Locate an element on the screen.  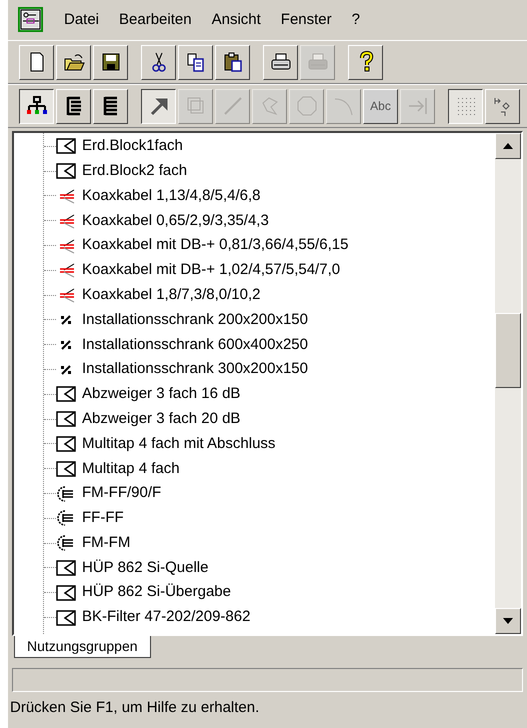
scroll-up-button is located at coordinates (508, 146).